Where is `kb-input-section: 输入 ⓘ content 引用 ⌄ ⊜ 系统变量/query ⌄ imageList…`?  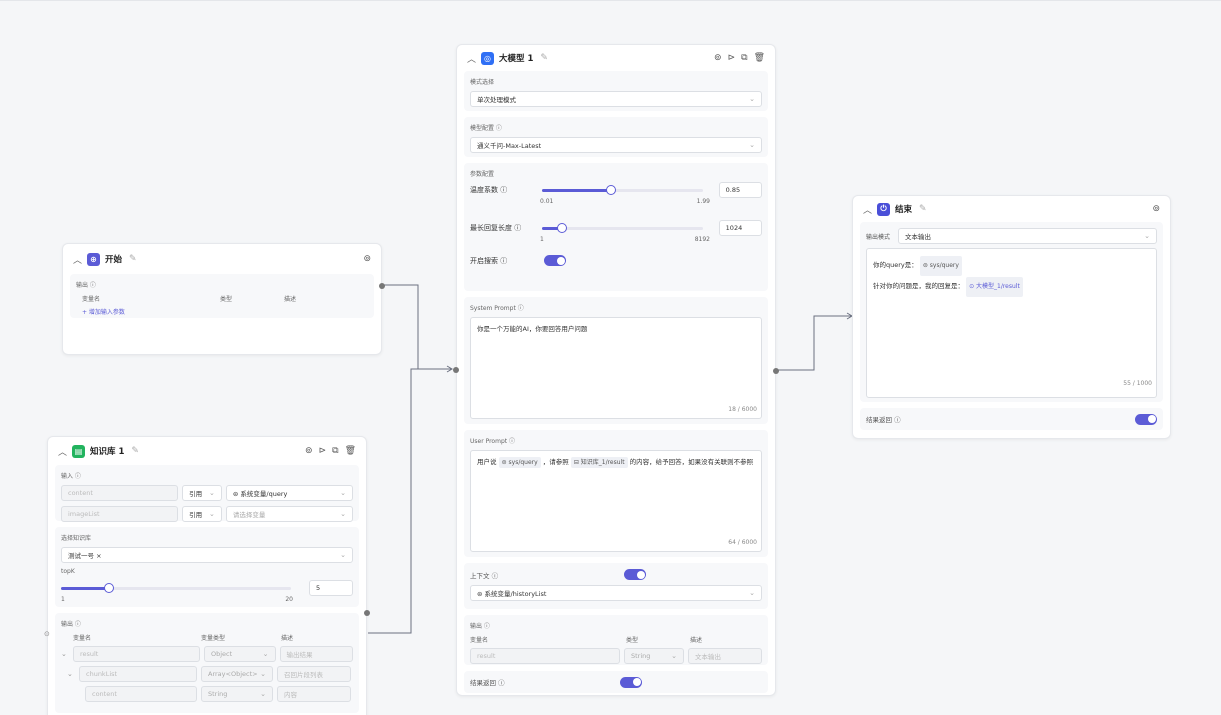
kb-input-section: 输入 ⓘ content 引用 ⌄ ⊜ 系统变量/query ⌄ imageList… is located at coordinates (207, 493).